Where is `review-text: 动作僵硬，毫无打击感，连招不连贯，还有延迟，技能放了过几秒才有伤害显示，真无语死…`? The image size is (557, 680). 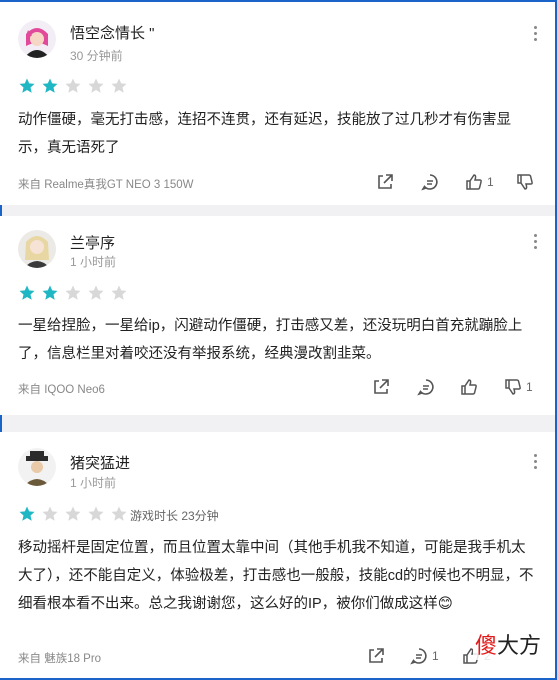
review-text: 动作僵硬，毫无打击感，连招不连贯，还有延迟，技能放了过几秒才有伤害显示，真无语死… is located at coordinates (264, 134).